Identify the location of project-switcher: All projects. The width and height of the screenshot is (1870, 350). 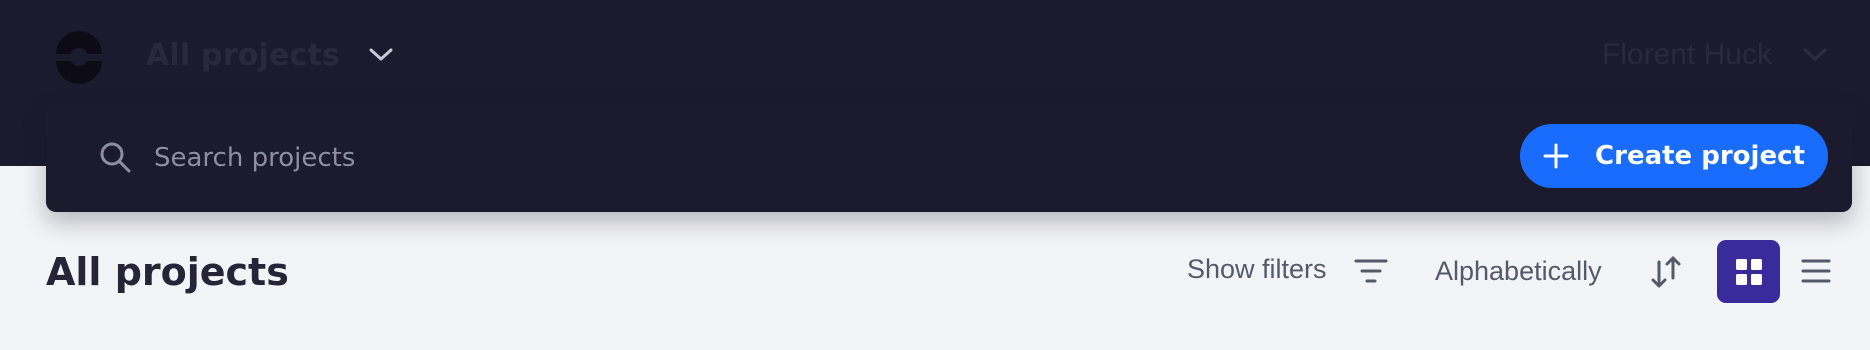
(270, 55).